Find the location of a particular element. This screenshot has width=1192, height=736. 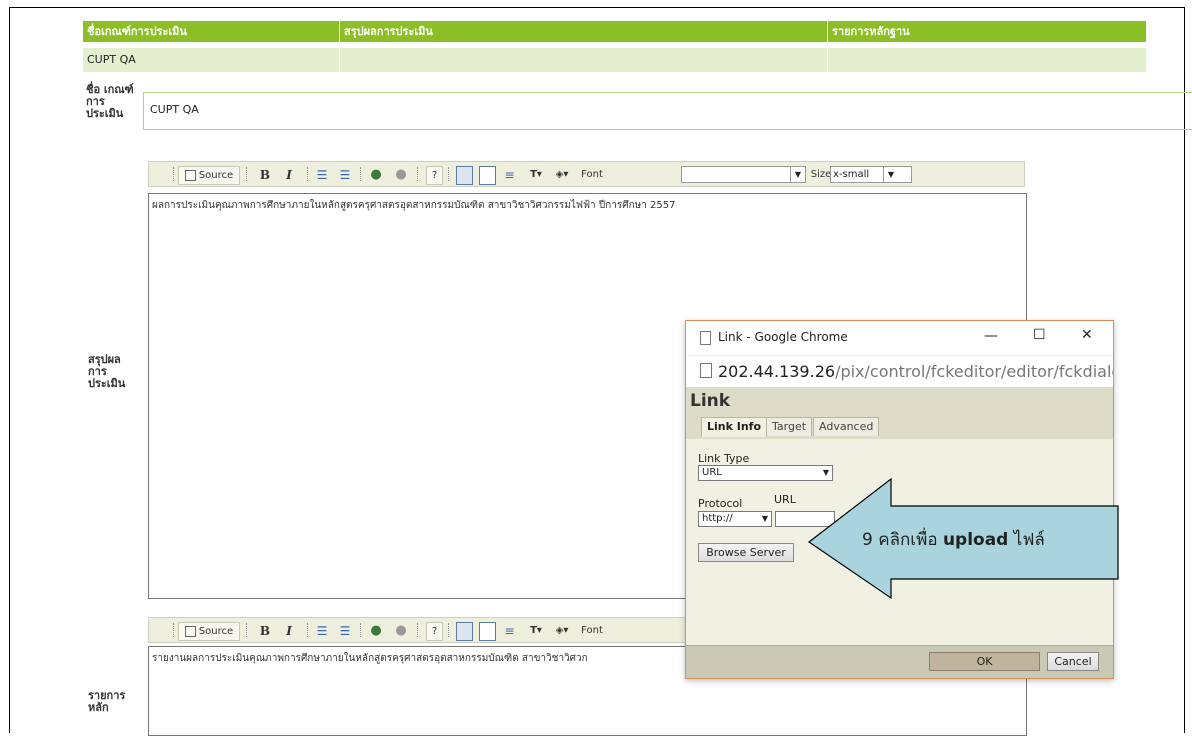

callout-text: 9 คลิกเพื่อ upload ไฟล์ is located at coordinates (953, 539).